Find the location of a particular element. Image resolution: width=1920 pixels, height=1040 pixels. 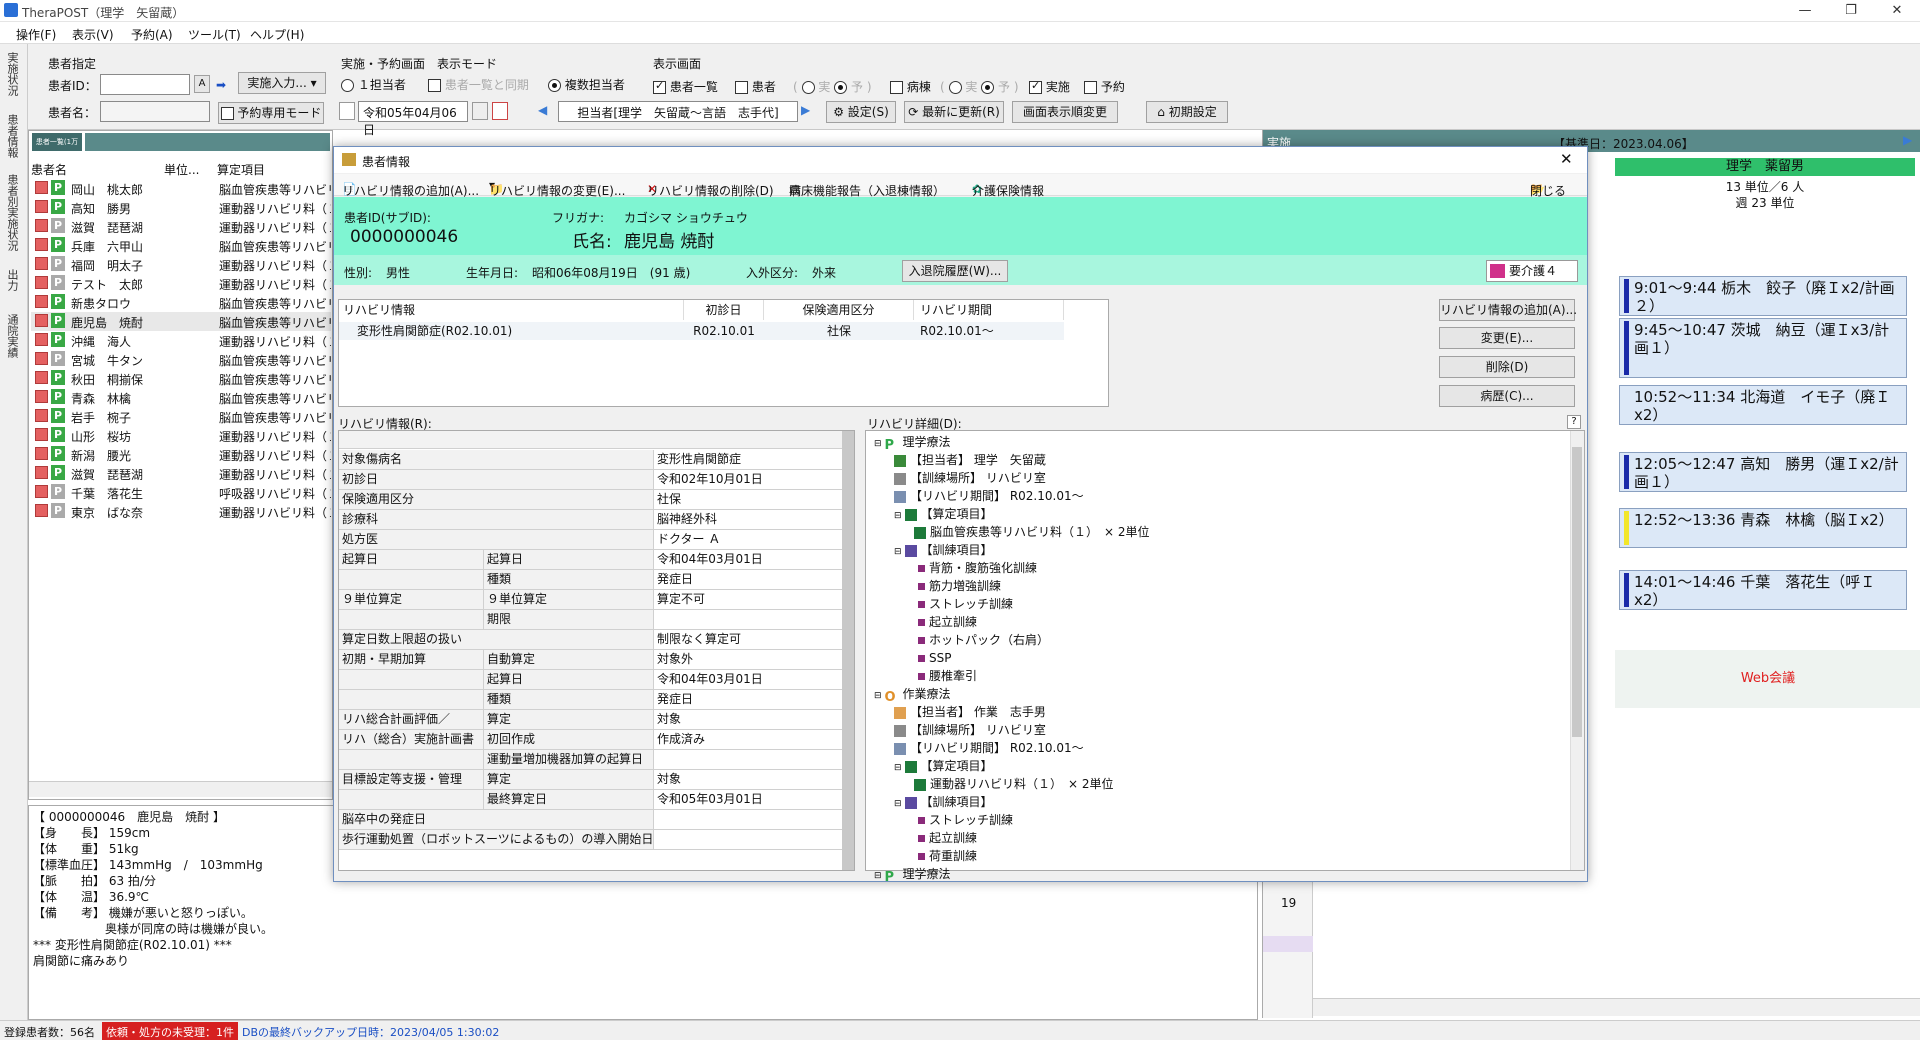

grid-row: 目標設定等支援・管理 算定 対象 is located at coordinates (590, 780).